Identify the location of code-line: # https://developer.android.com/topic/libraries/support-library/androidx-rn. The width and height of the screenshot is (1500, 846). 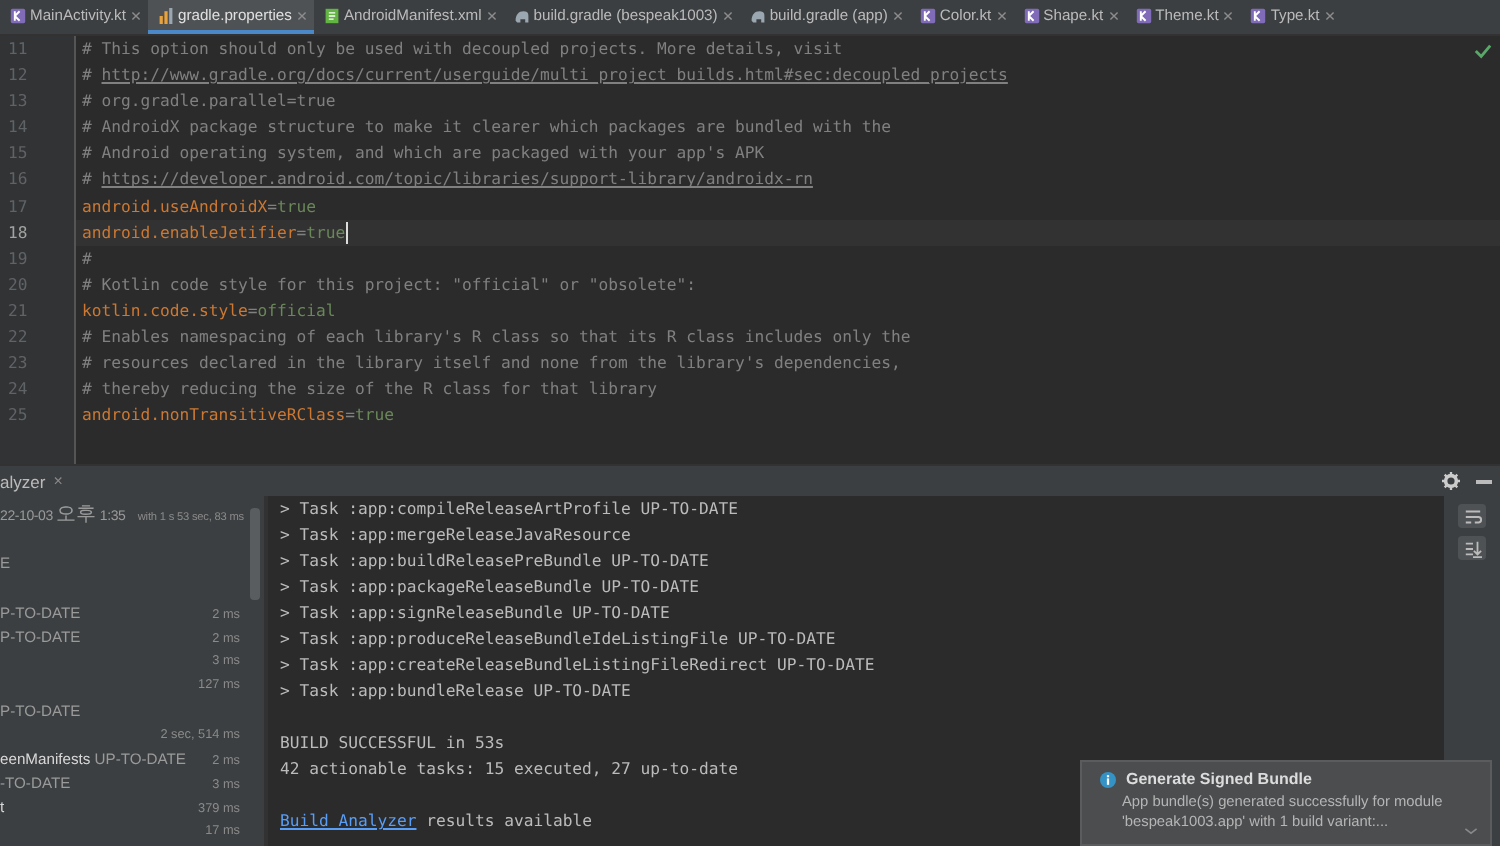
(447, 179).